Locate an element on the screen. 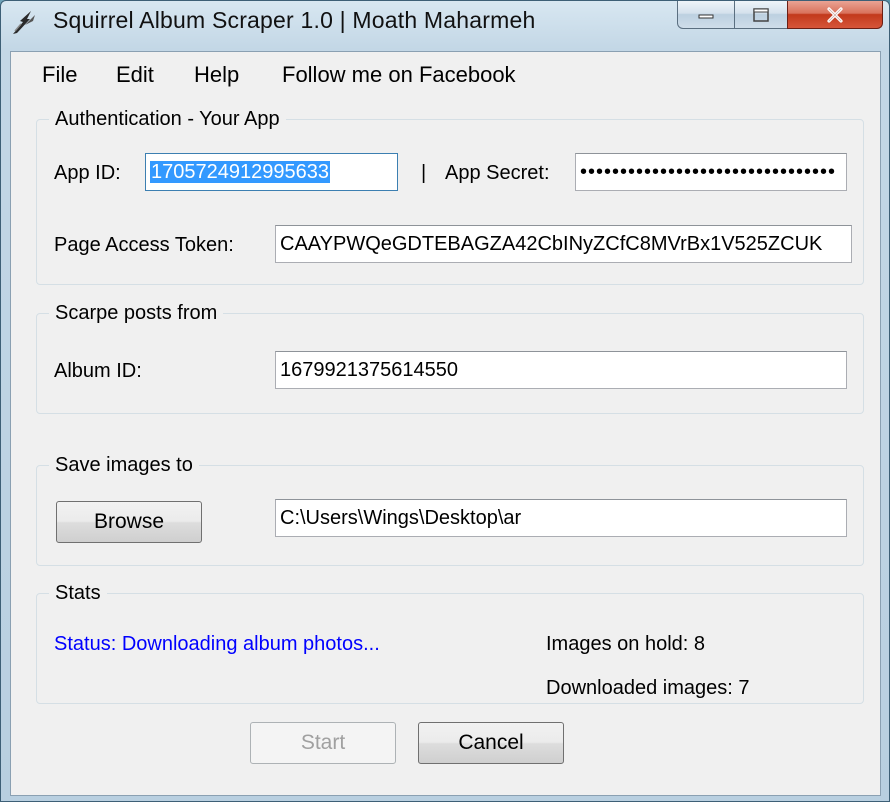  auth-group-title: Authentication - Your App is located at coordinates (167, 119).